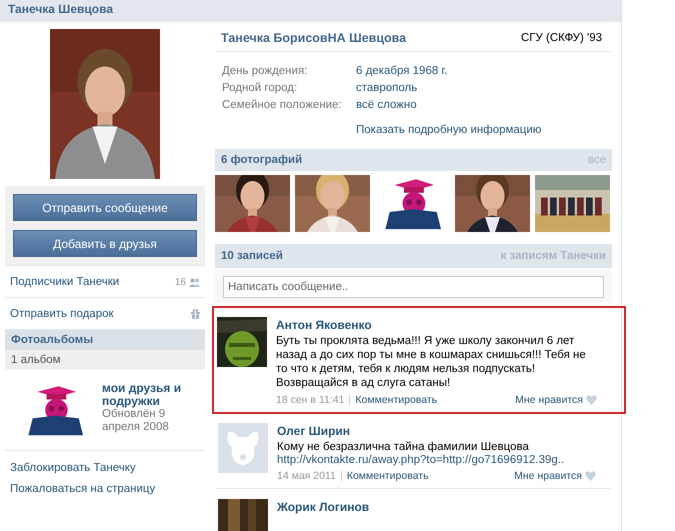 This screenshot has height=531, width=675. What do you see at coordinates (436, 325) in the screenshot?
I see `author-name: Антон Яковенко` at bounding box center [436, 325].